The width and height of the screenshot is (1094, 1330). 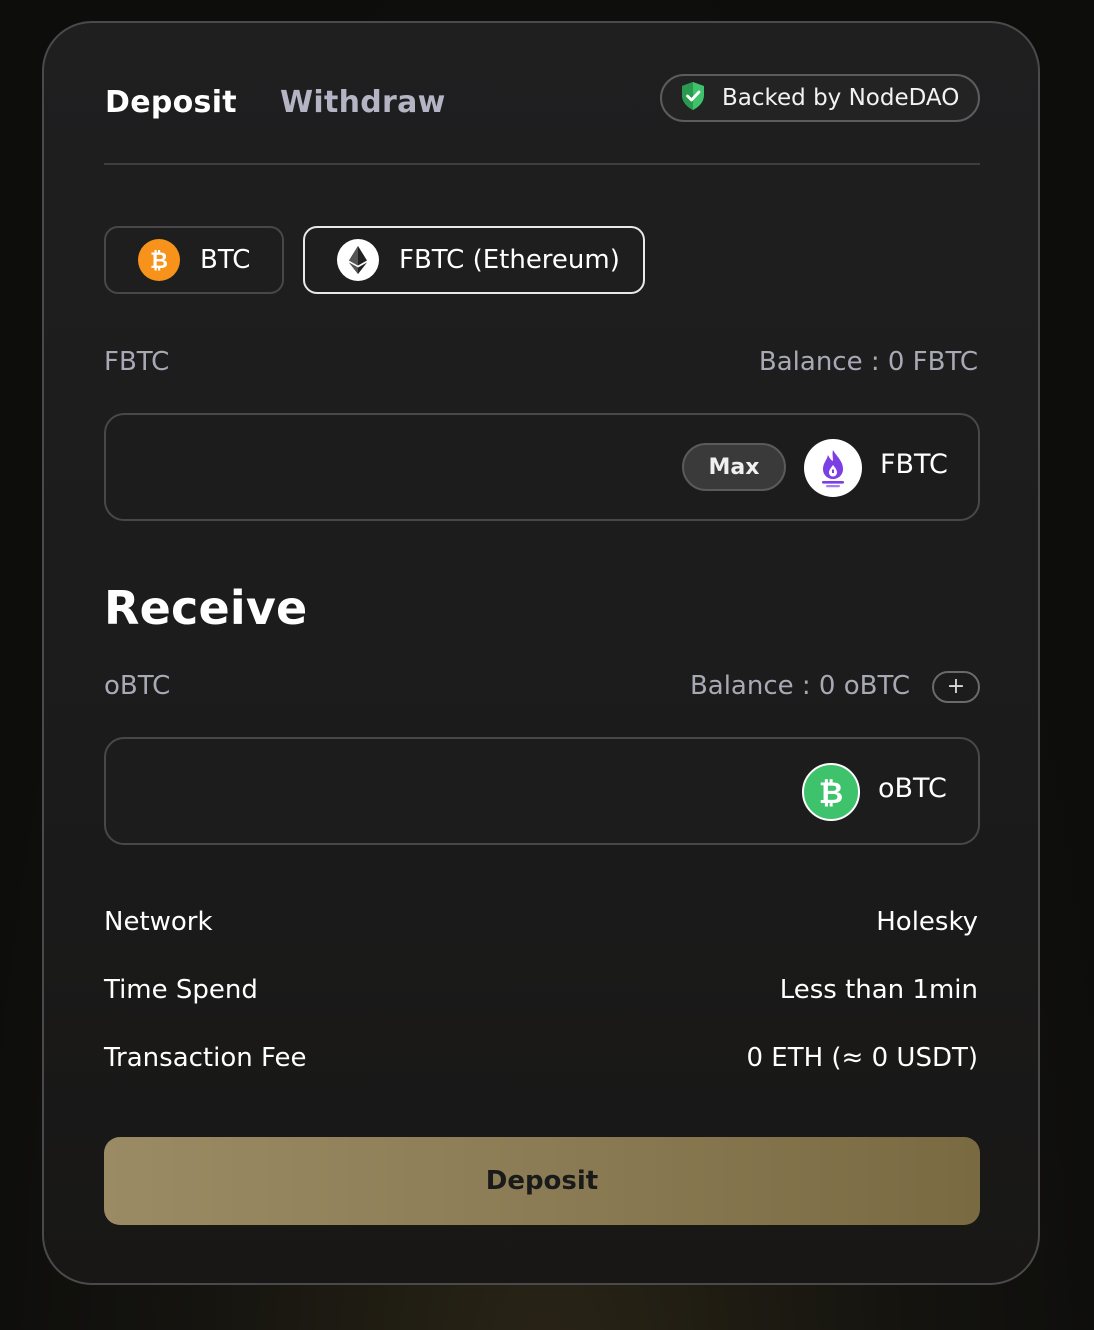 I want to click on shield-check-icon, so click(x=693, y=98).